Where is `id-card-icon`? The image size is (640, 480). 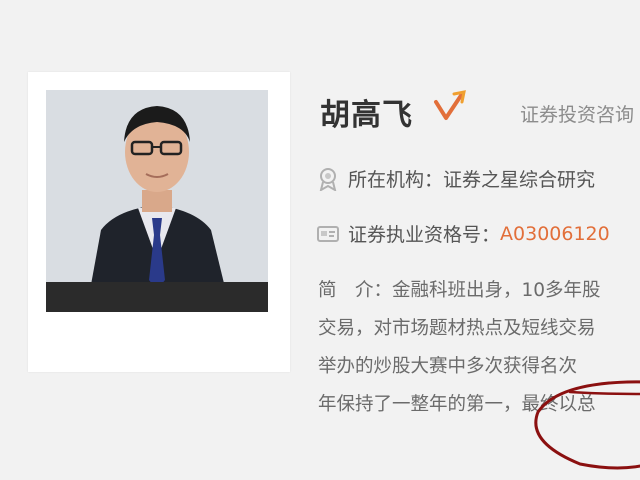
id-card-icon is located at coordinates (328, 233).